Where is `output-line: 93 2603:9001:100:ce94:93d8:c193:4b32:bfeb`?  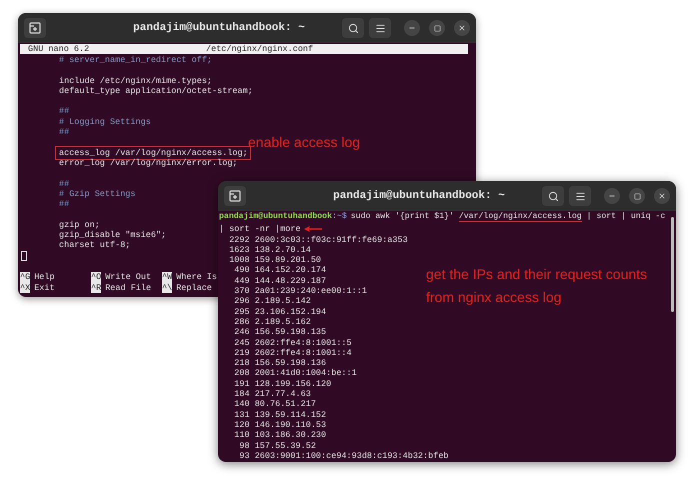
output-line: 93 2603:9001:100:ce94:93d8:c193:4b32:bfeb is located at coordinates (343, 455).